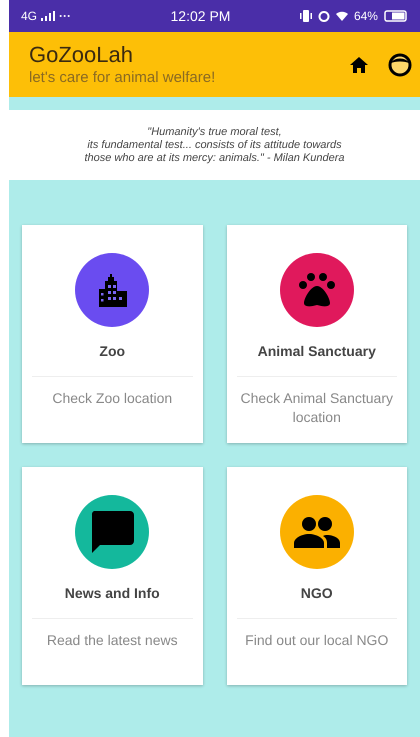  I want to click on card-title: Animal Sanctuary, so click(317, 351).